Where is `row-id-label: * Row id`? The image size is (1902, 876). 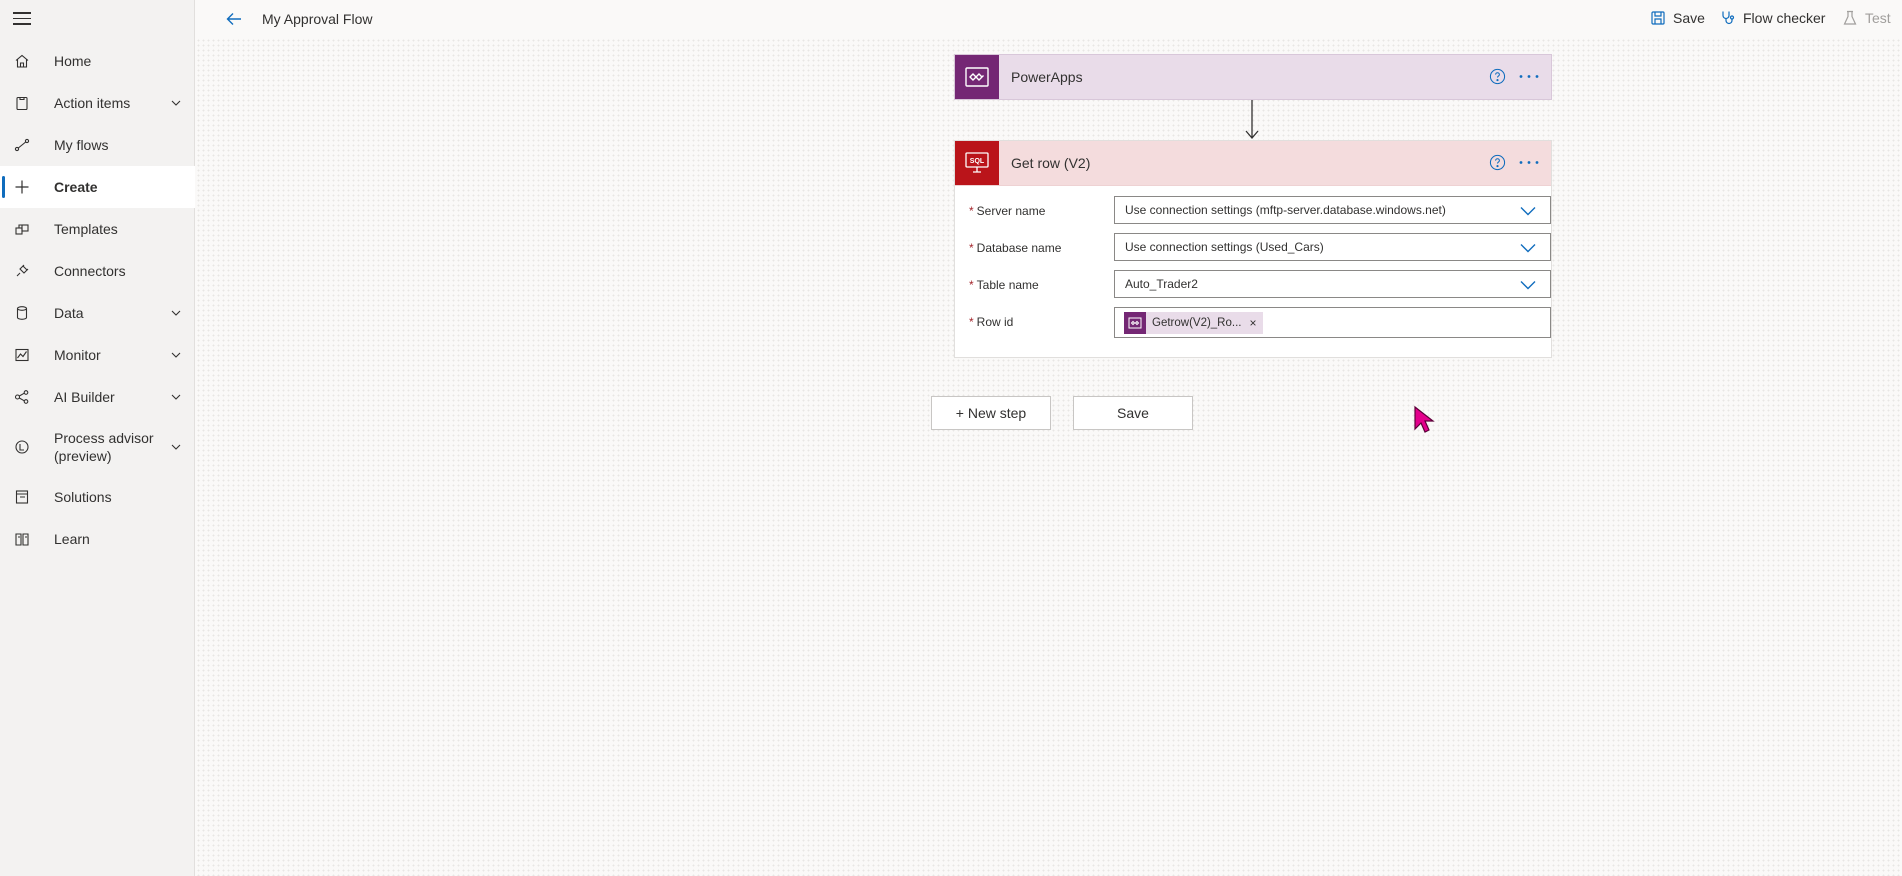
row-id-label: * Row id is located at coordinates (991, 322).